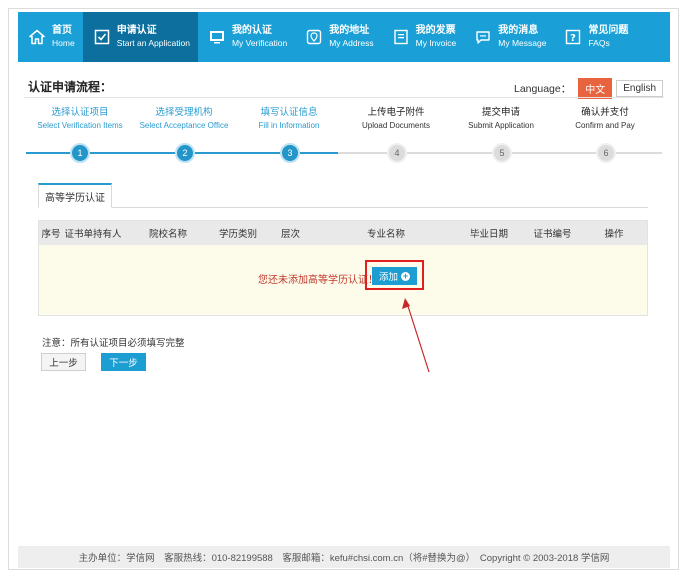  Describe the element at coordinates (184, 119) in the screenshot. I see `step-2: 选择受理机构 Select Acceptance Office` at that location.